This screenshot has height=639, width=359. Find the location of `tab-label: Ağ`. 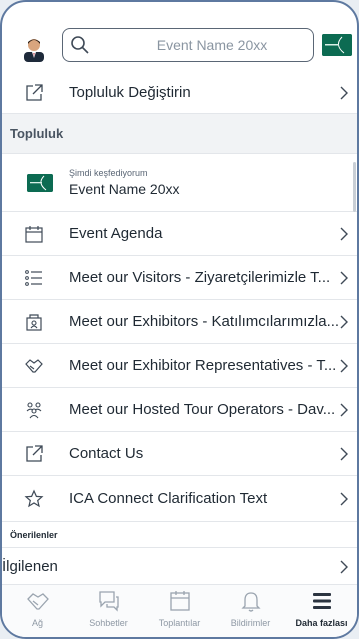

tab-label: Ağ is located at coordinates (37, 623).